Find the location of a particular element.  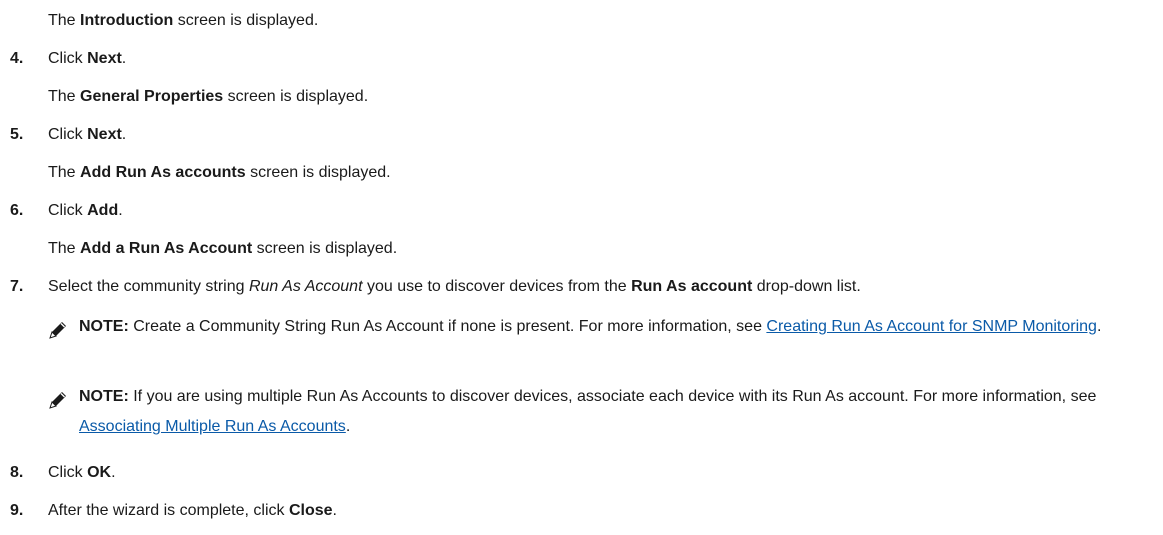

intro-text: The is located at coordinates (64, 20).